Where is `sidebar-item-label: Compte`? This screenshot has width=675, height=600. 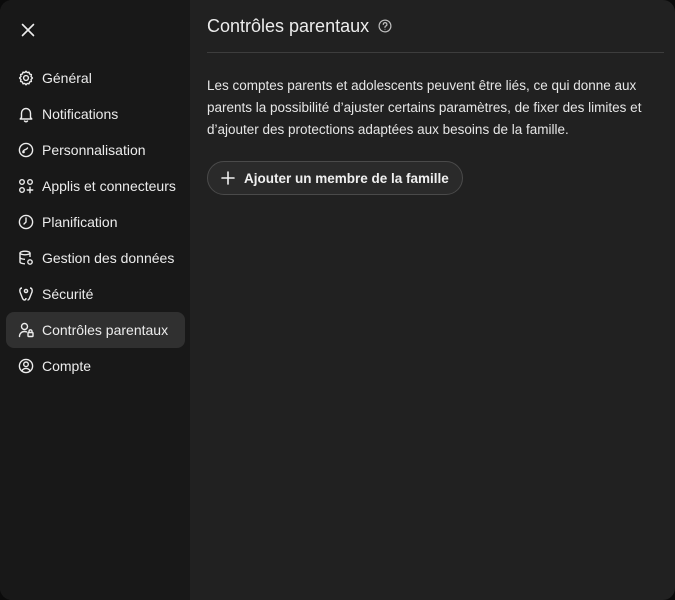
sidebar-item-label: Compte is located at coordinates (67, 366).